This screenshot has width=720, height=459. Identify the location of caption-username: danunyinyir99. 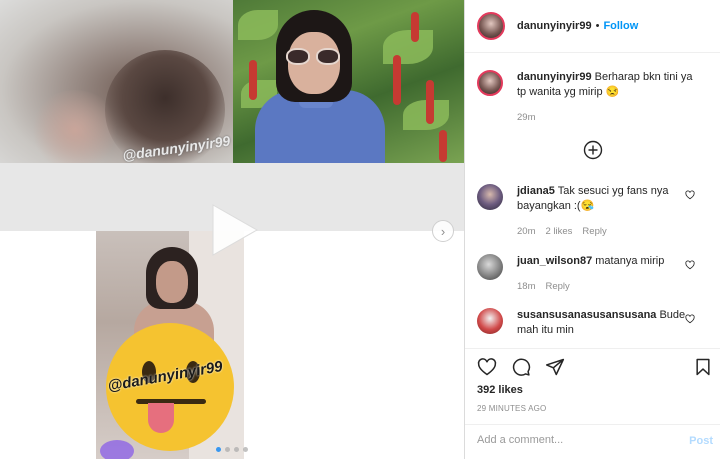
(554, 77).